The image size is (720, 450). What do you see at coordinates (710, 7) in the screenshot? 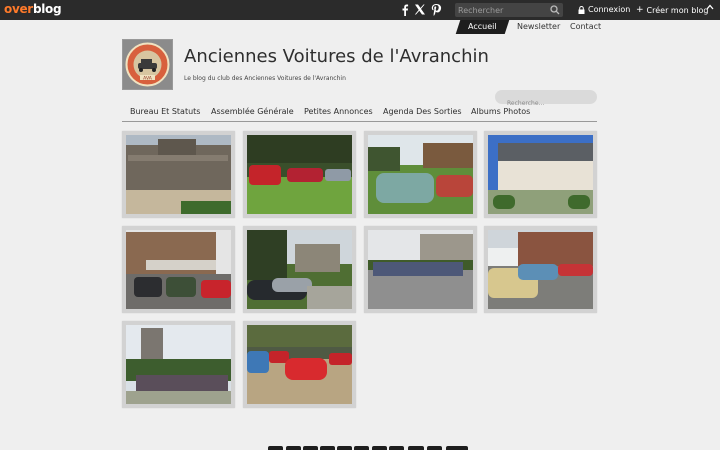
I see `chevron-up-icon` at bounding box center [710, 7].